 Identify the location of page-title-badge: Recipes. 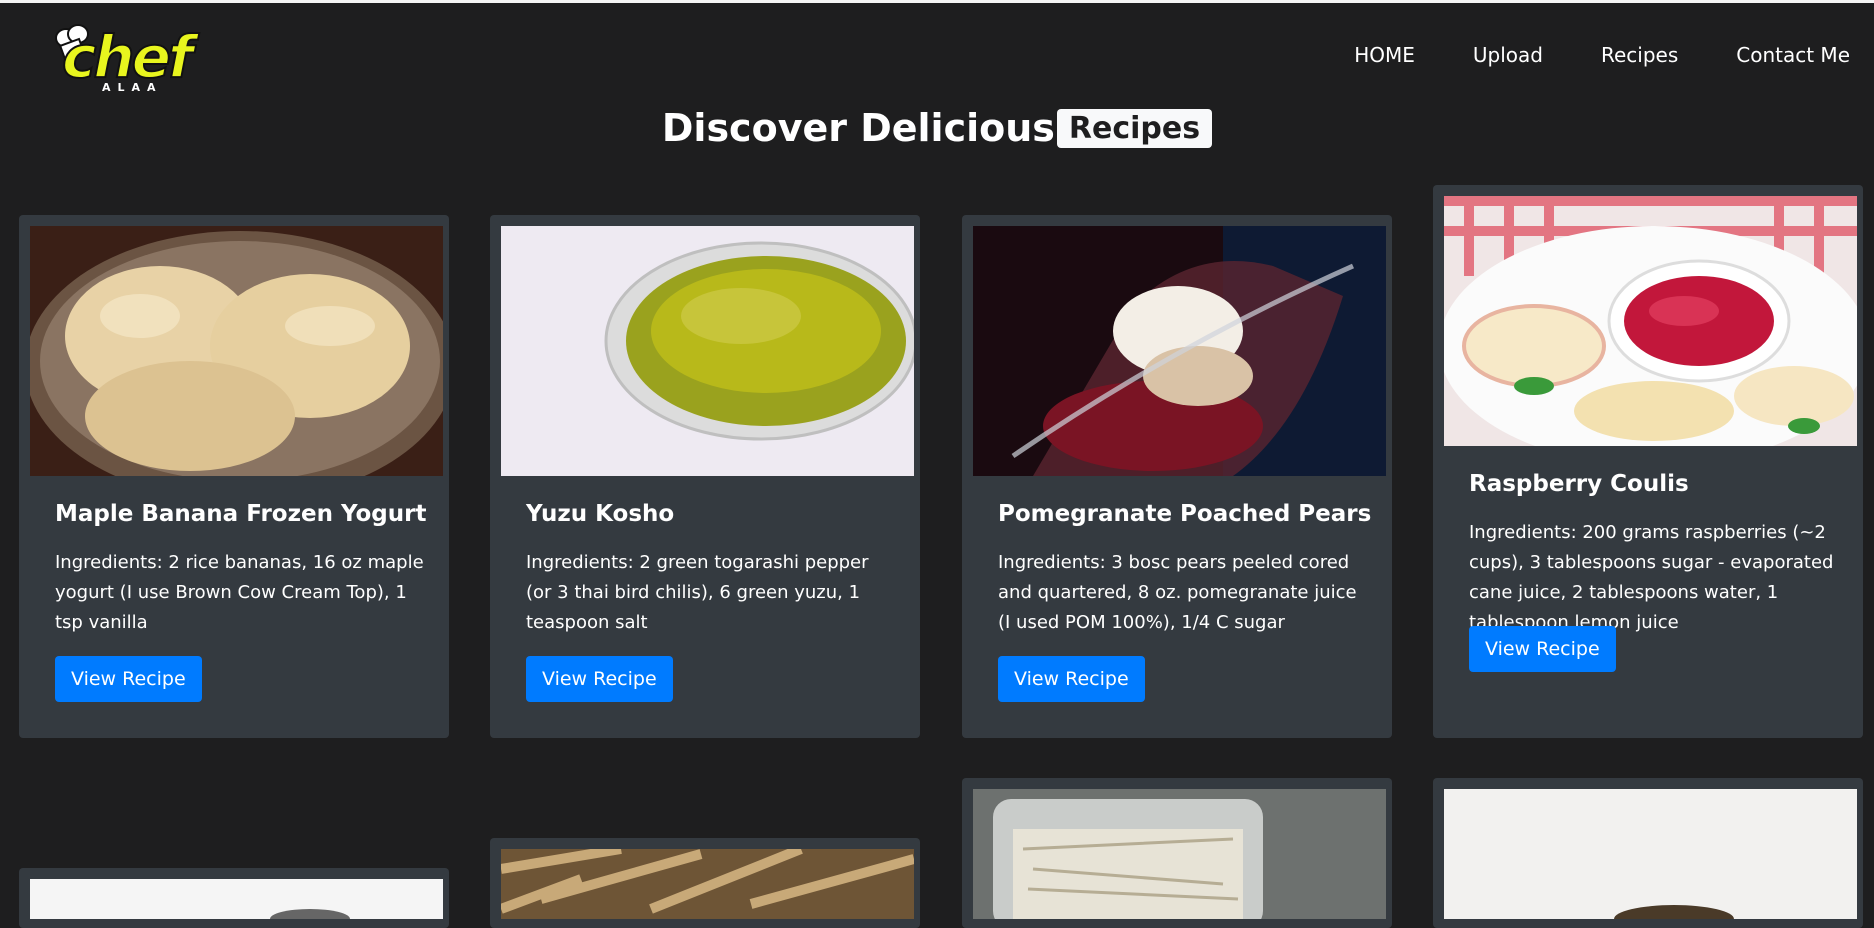
(1134, 128).